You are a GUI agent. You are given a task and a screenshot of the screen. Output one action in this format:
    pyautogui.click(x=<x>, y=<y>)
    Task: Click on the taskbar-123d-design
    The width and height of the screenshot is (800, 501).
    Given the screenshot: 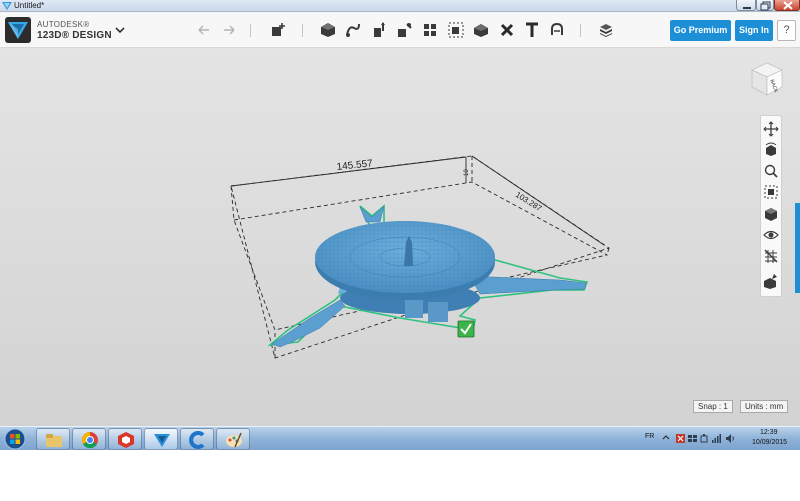 What is the action you would take?
    pyautogui.click(x=161, y=439)
    